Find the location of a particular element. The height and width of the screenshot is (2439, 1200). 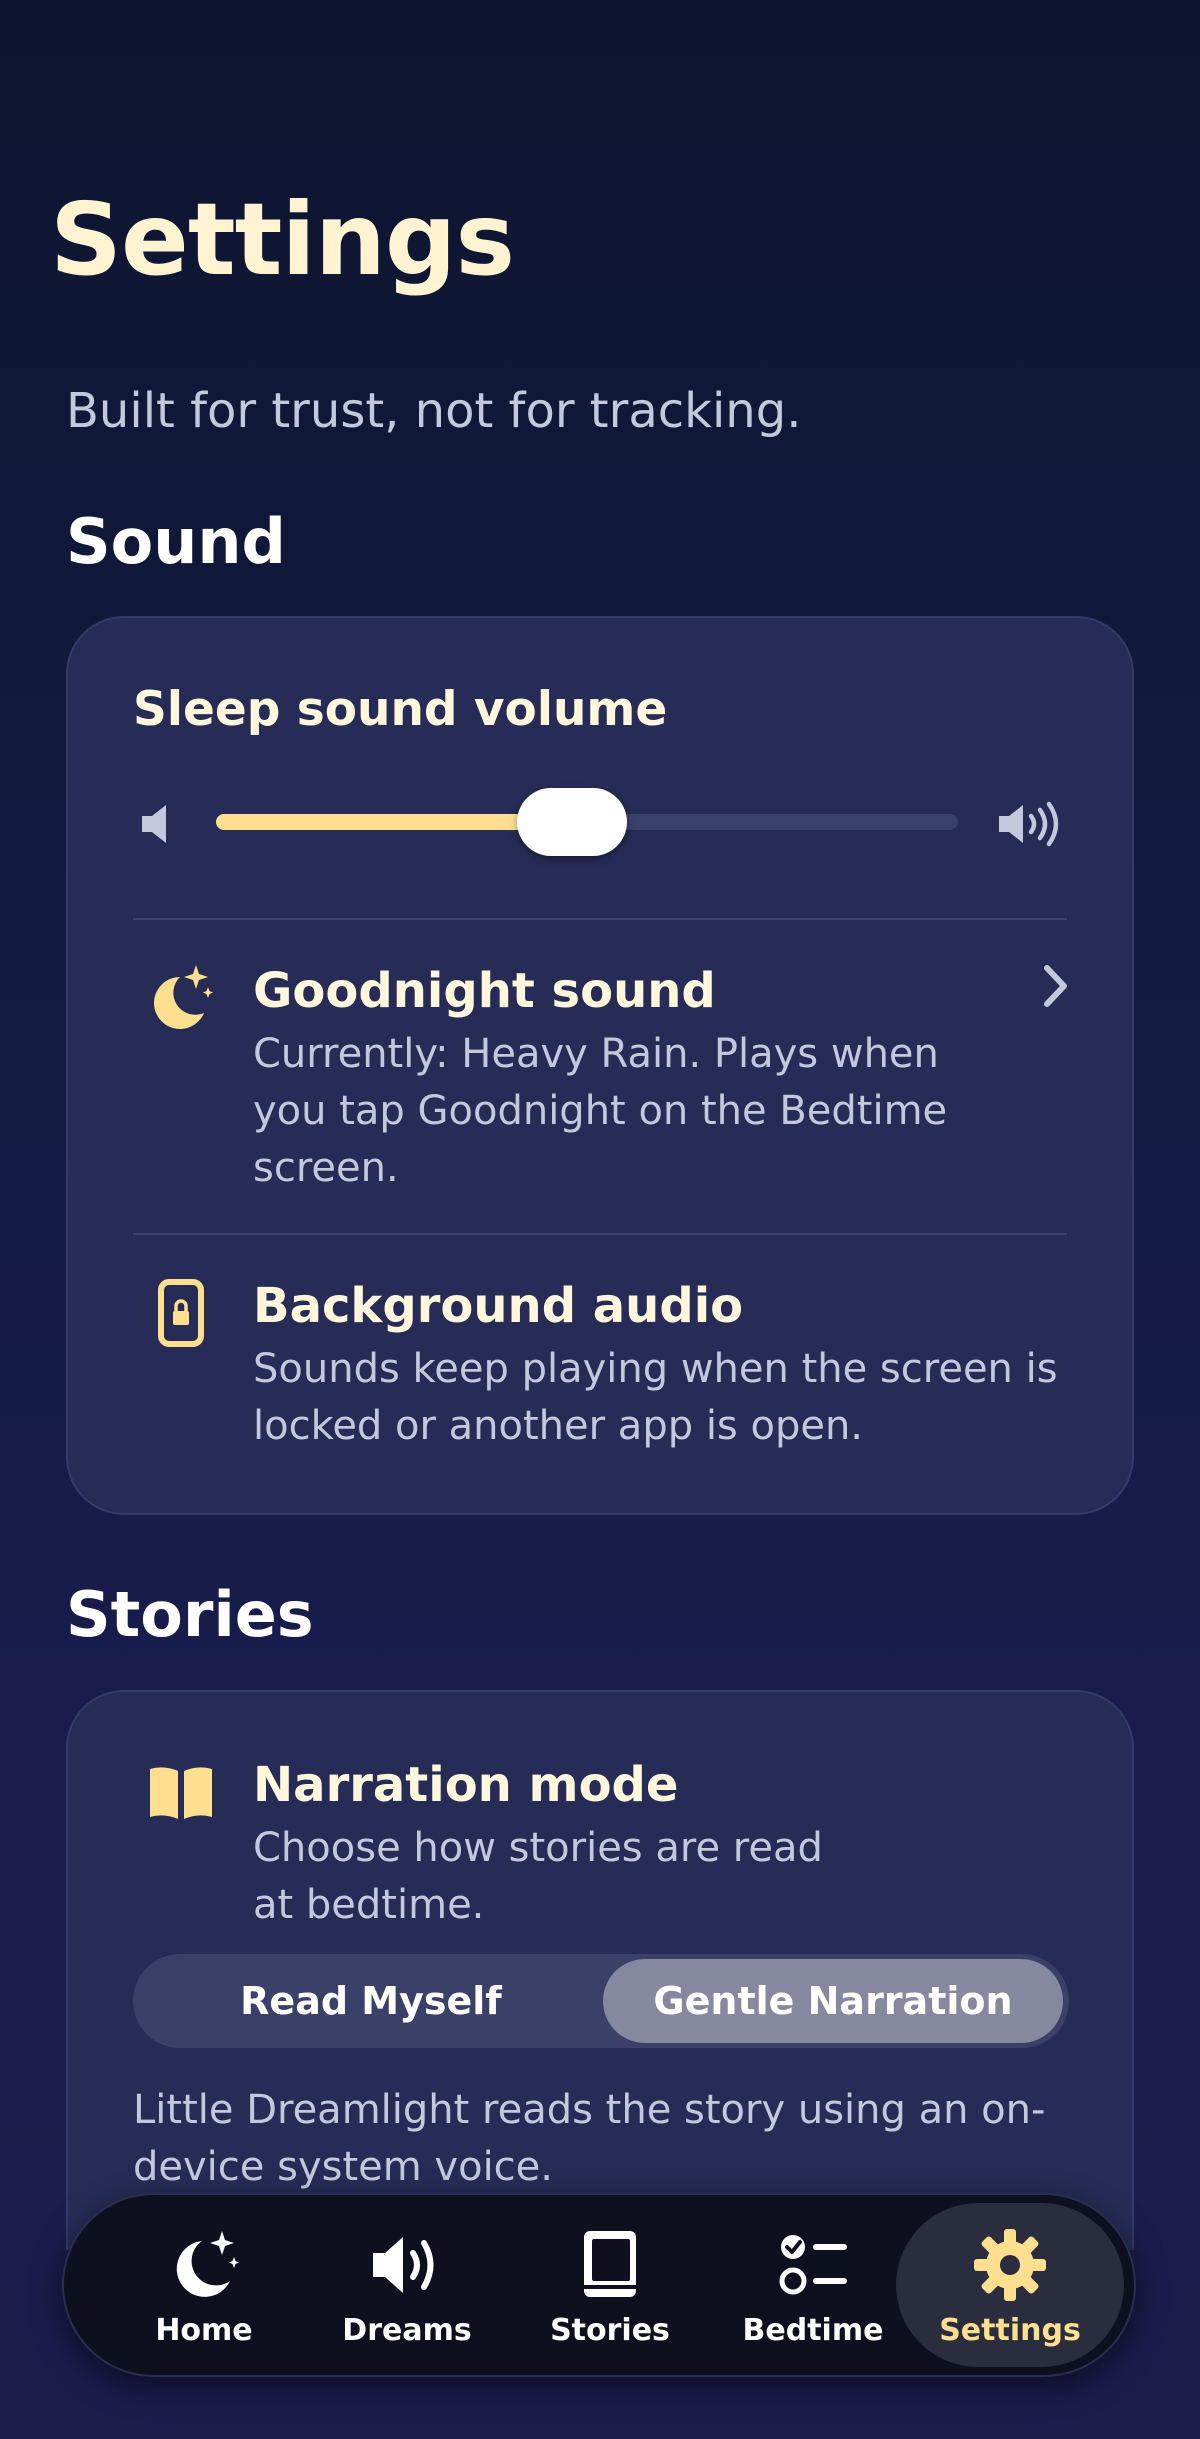

lock-phone-icon is located at coordinates (181, 1313).